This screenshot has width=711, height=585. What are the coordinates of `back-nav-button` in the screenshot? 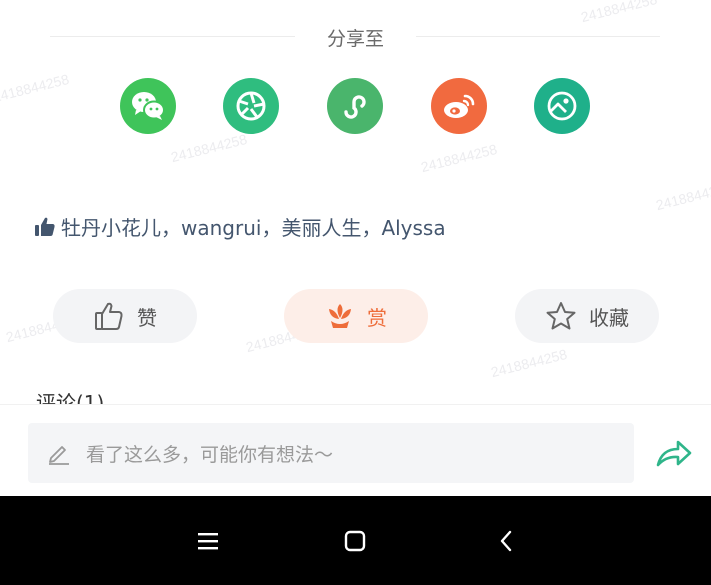 It's located at (506, 541).